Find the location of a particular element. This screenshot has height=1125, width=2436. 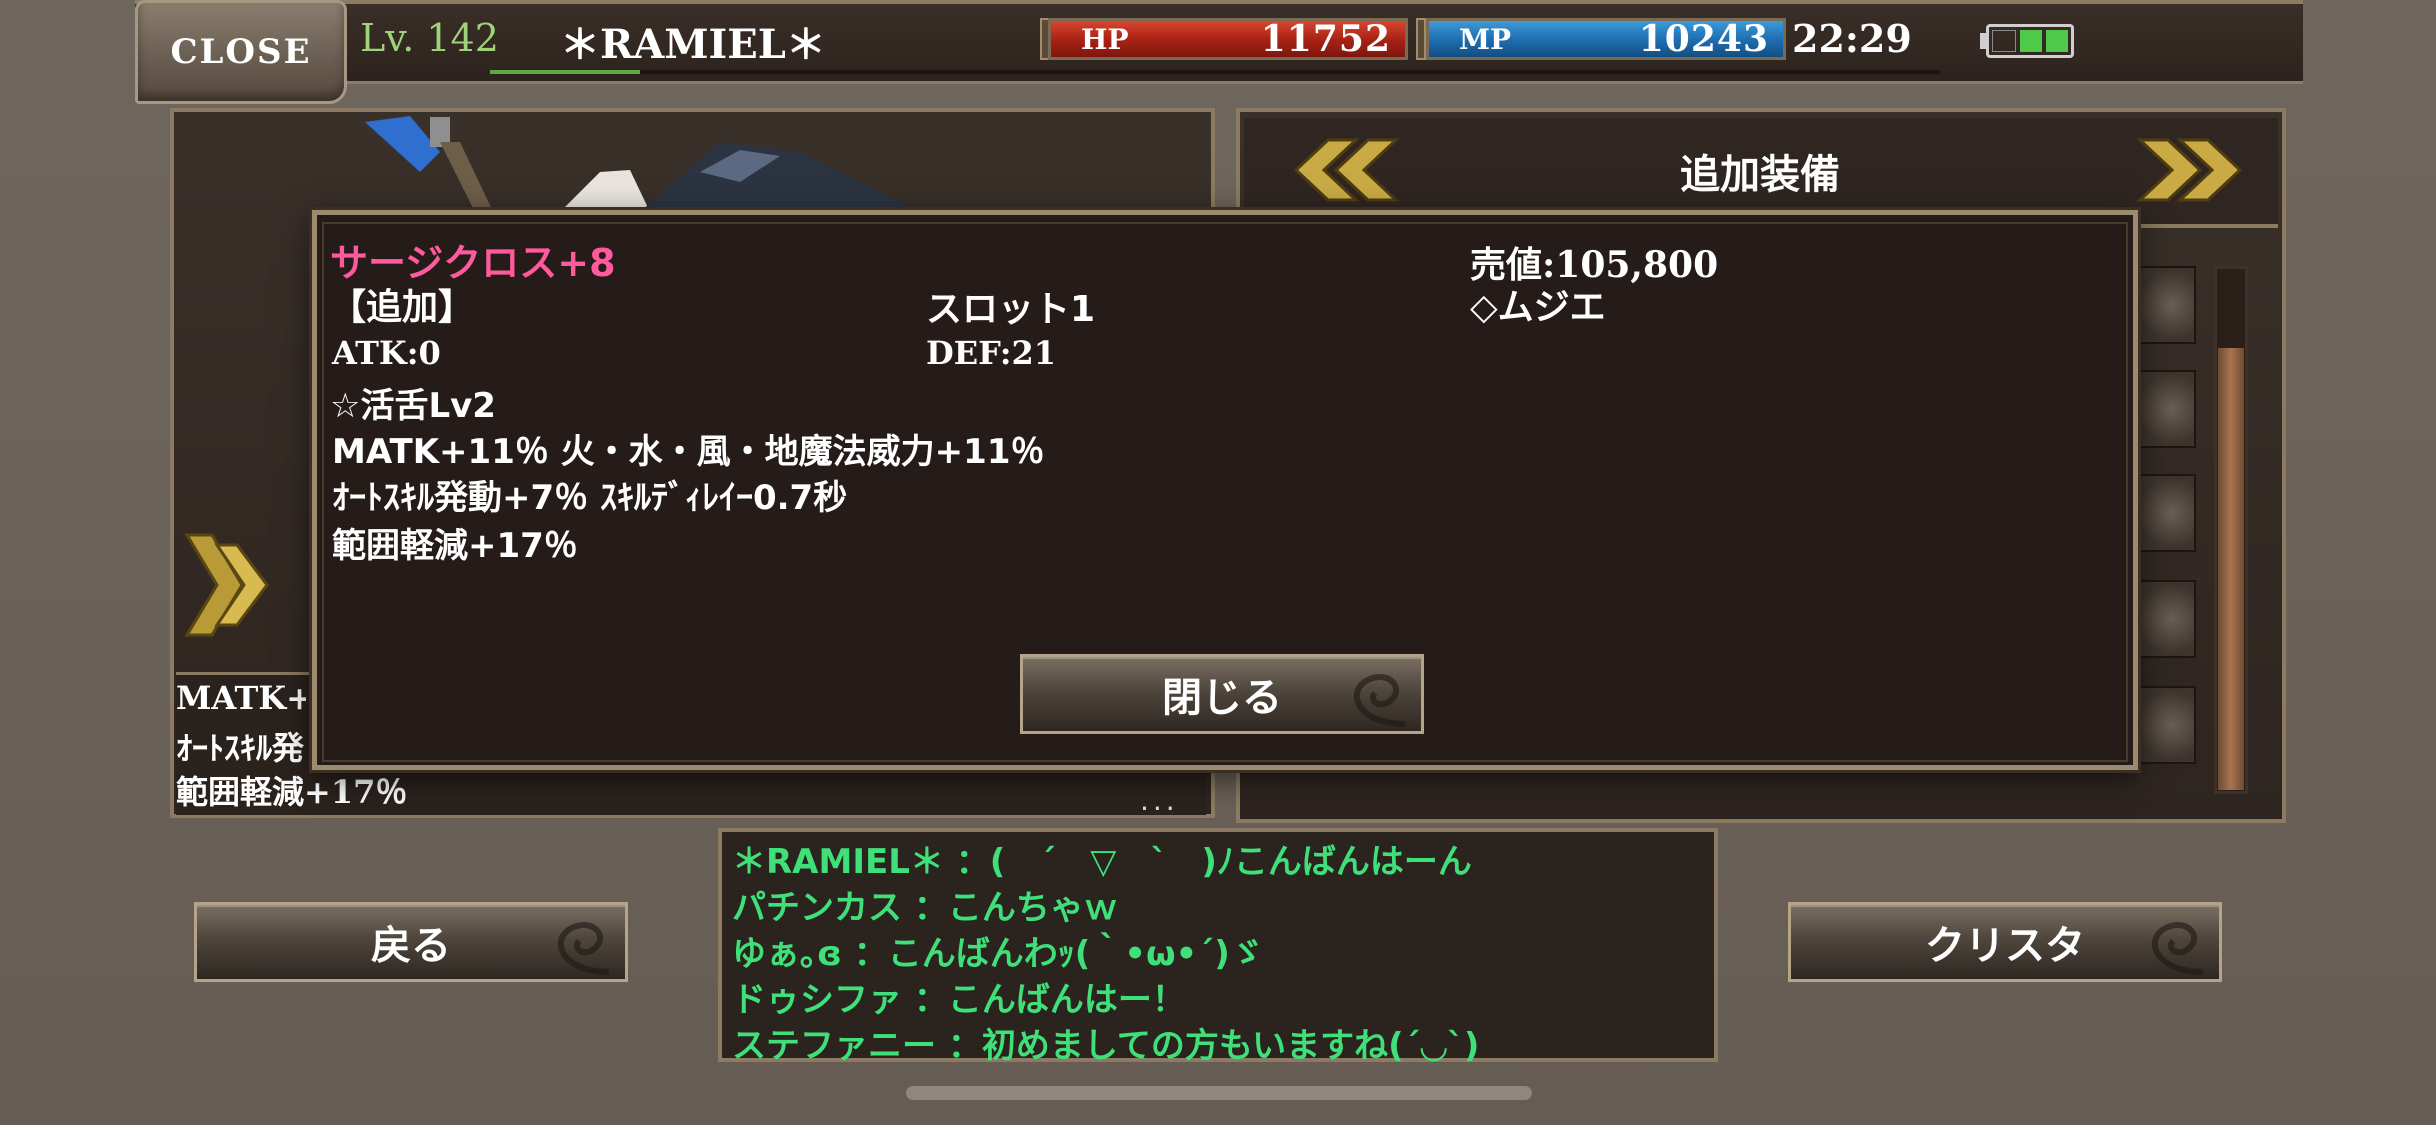

clock: 22:29 is located at coordinates (1852, 38).